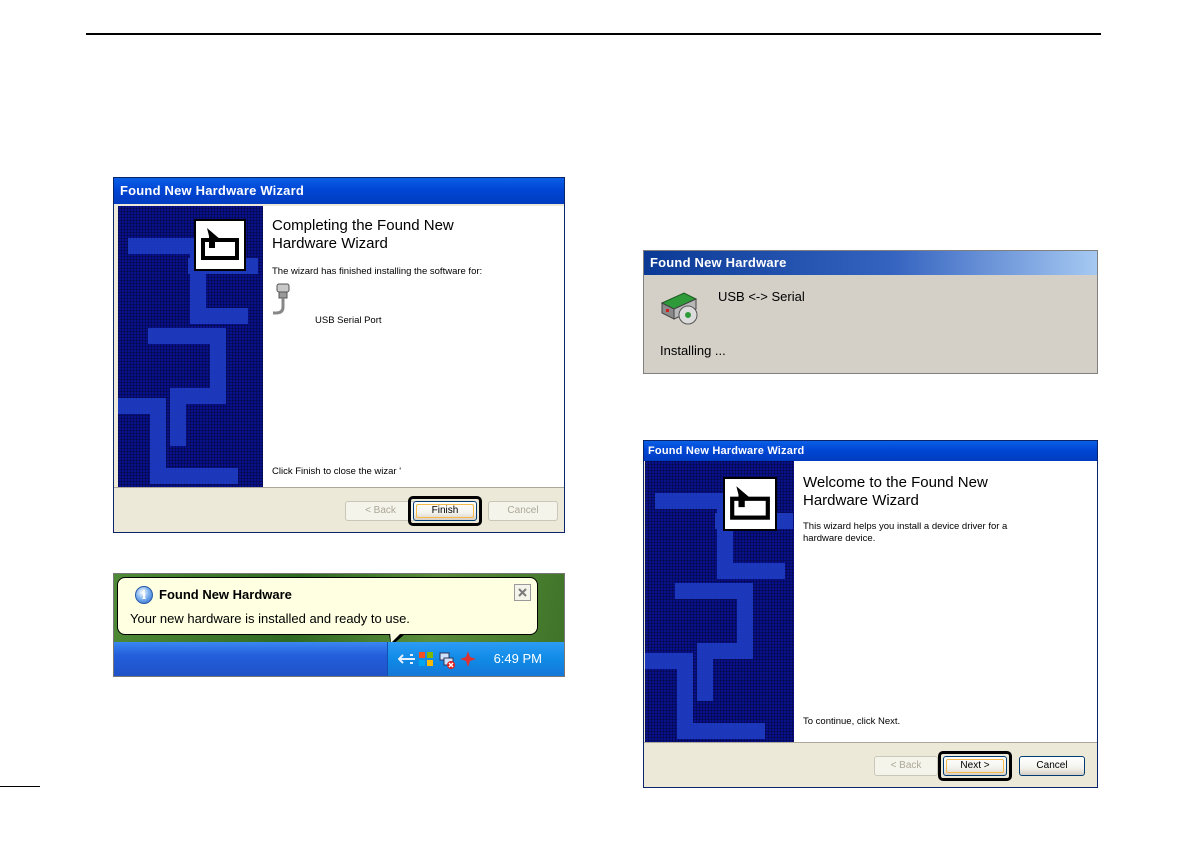 This screenshot has width=1191, height=841. Describe the element at coordinates (348, 320) in the screenshot. I see `device-name: USB Serial Port` at that location.